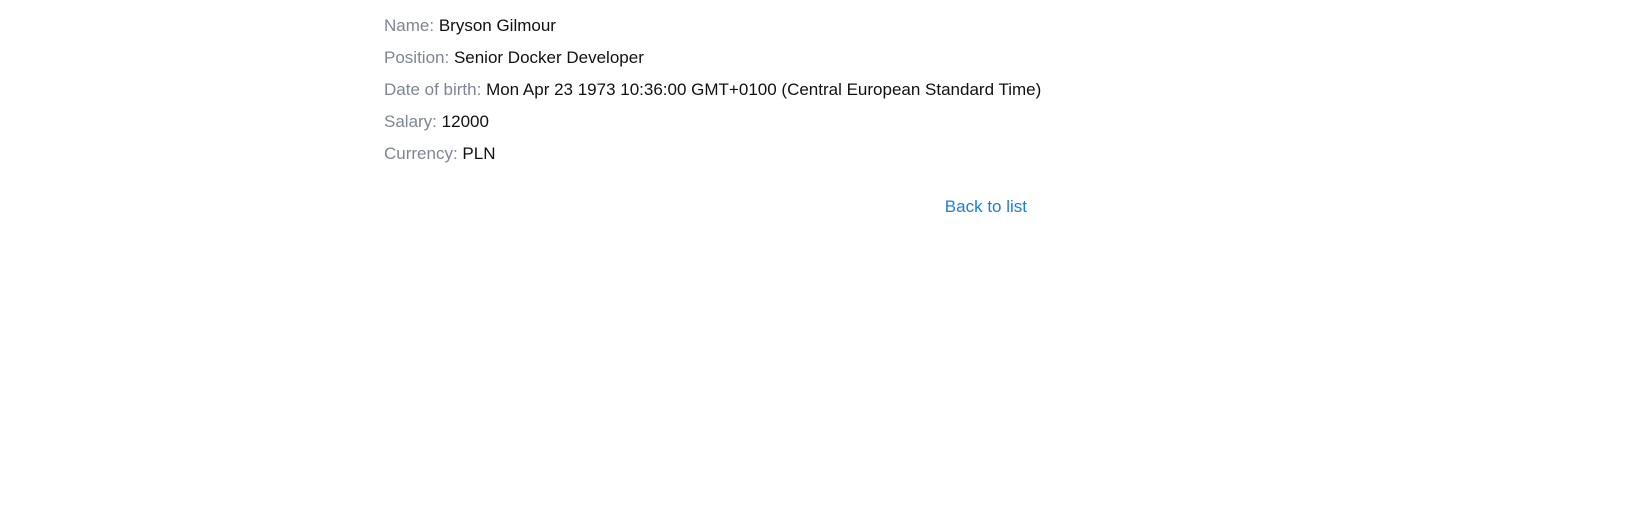 This screenshot has width=1650, height=529. Describe the element at coordinates (986, 206) in the screenshot. I see `back-to-list-link: Back to list` at that location.